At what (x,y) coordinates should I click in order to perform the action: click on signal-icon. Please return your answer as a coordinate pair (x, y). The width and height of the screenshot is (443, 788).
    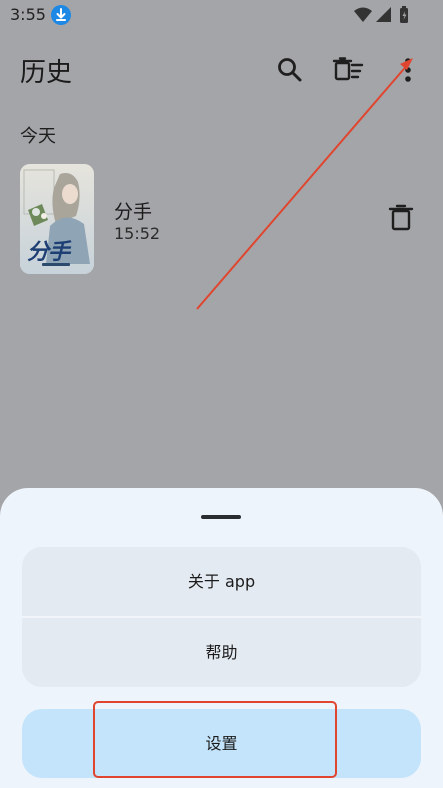
    Looking at the image, I should click on (383, 14).